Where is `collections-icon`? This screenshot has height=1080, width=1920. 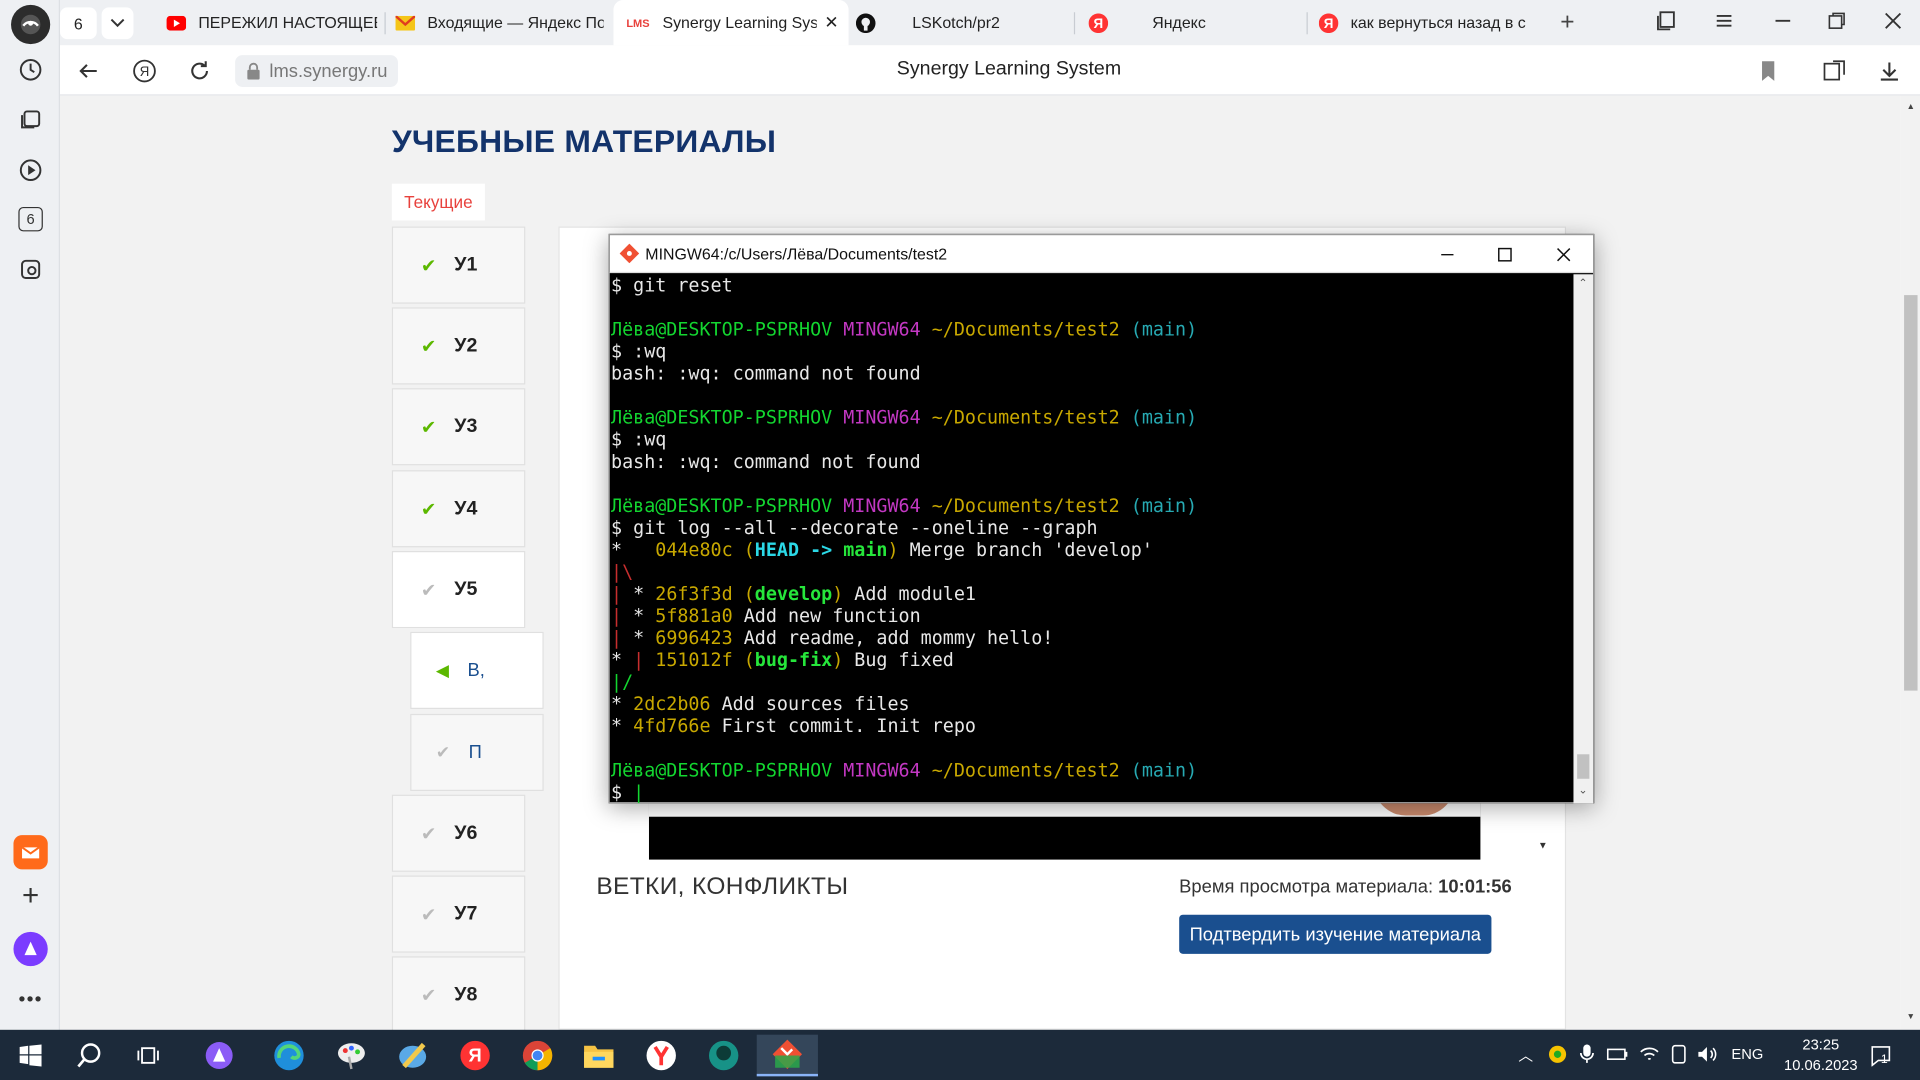 collections-icon is located at coordinates (30, 120).